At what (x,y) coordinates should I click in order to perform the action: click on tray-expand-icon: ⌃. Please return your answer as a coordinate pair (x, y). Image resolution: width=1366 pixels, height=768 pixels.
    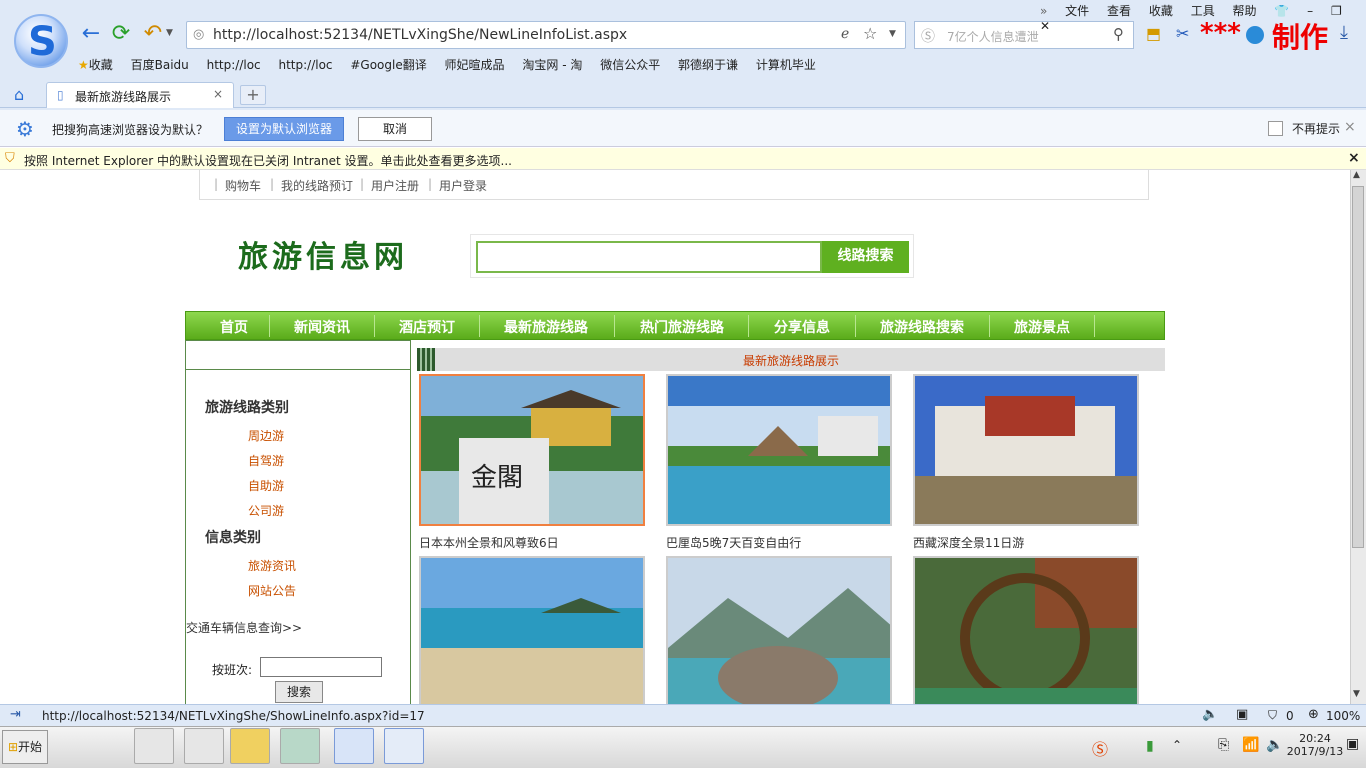
    Looking at the image, I should click on (1177, 745).